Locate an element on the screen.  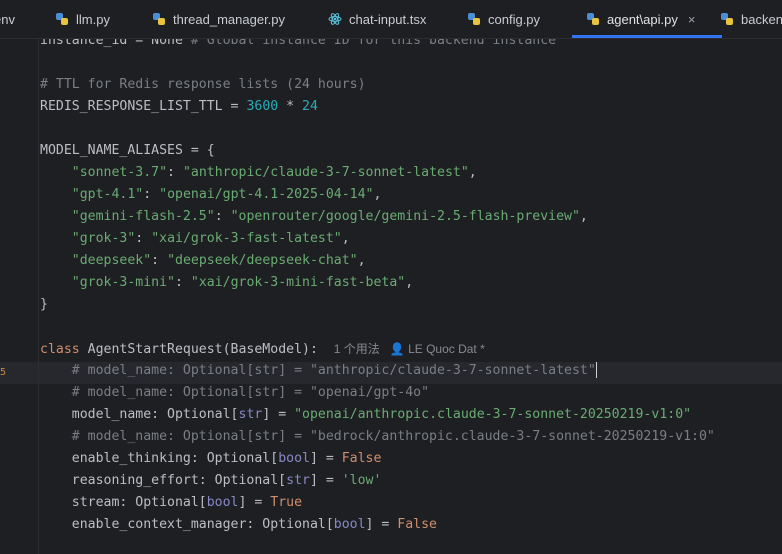
line-change-marker: 5 is located at coordinates (3, 373).